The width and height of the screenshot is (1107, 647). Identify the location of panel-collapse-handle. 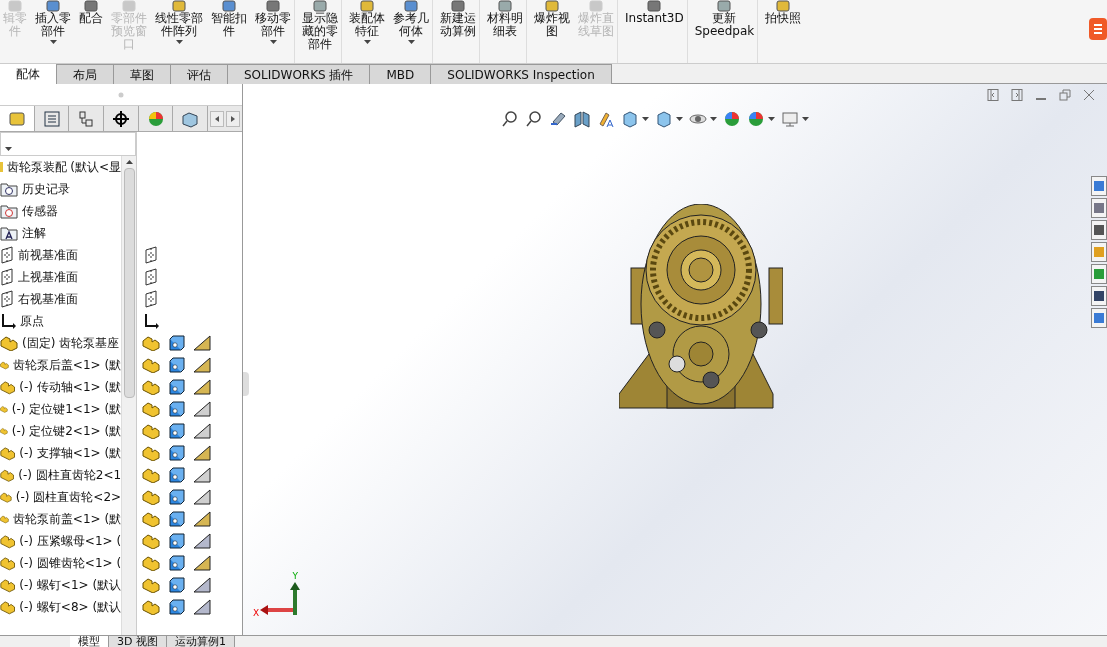
(246, 383).